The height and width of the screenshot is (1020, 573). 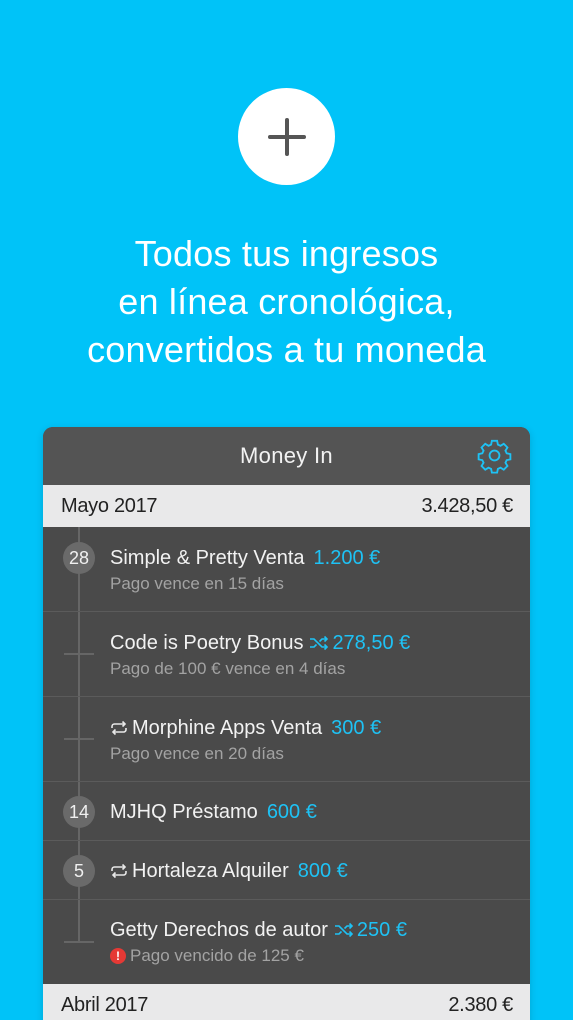 I want to click on item-note: Pago vence en 20 días, so click(x=197, y=753).